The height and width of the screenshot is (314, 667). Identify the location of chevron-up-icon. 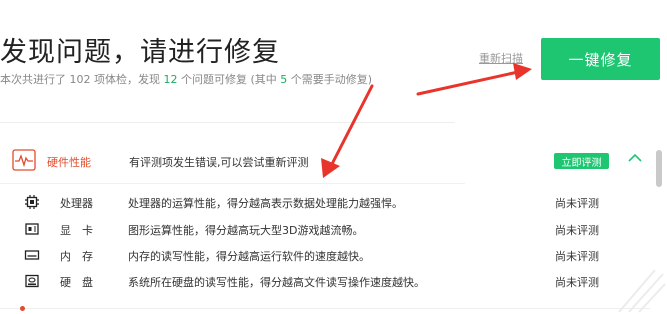
(635, 160).